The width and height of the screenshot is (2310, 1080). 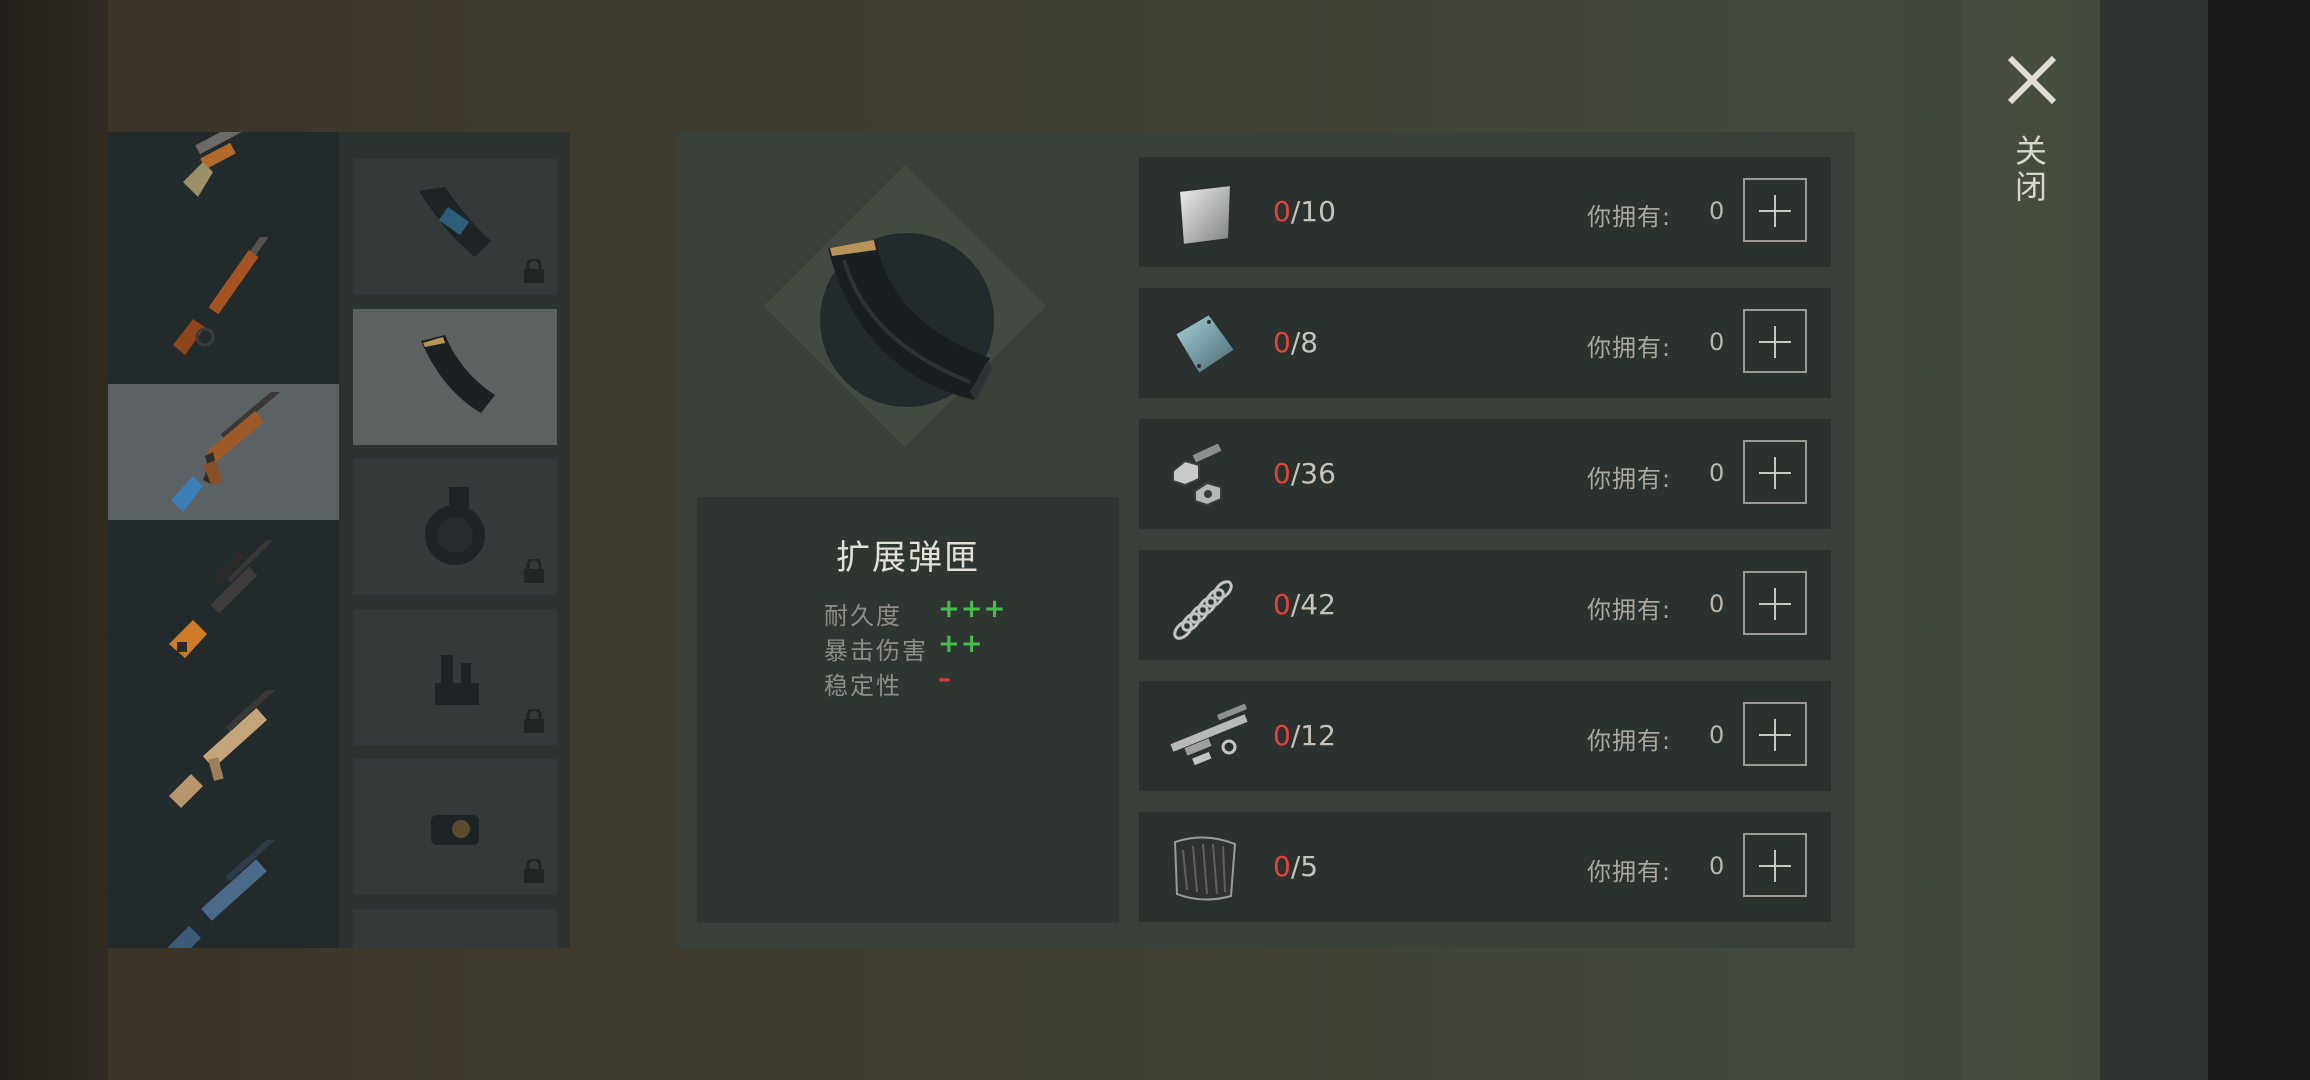 I want to click on left-edge, so click(x=54, y=540).